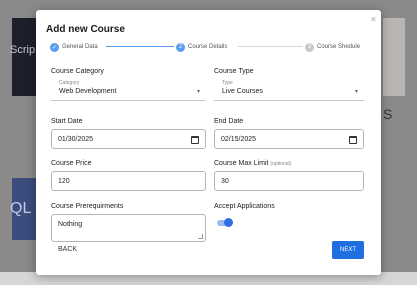 This screenshot has height=285, width=417. Describe the element at coordinates (85, 29) in the screenshot. I see `modal-title: Add new Course` at that location.